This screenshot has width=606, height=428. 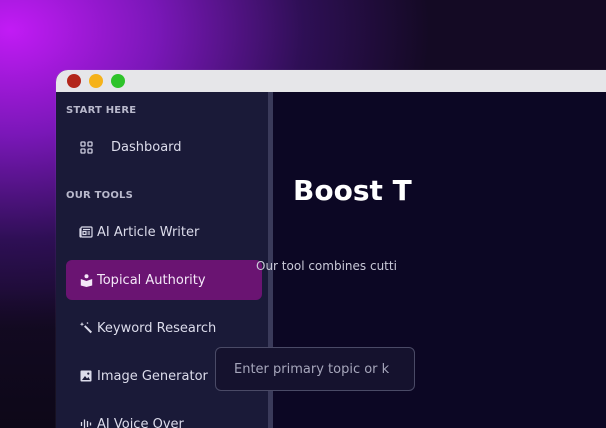 I want to click on section-label-our-tools: OUR TOOLS, so click(x=100, y=195).